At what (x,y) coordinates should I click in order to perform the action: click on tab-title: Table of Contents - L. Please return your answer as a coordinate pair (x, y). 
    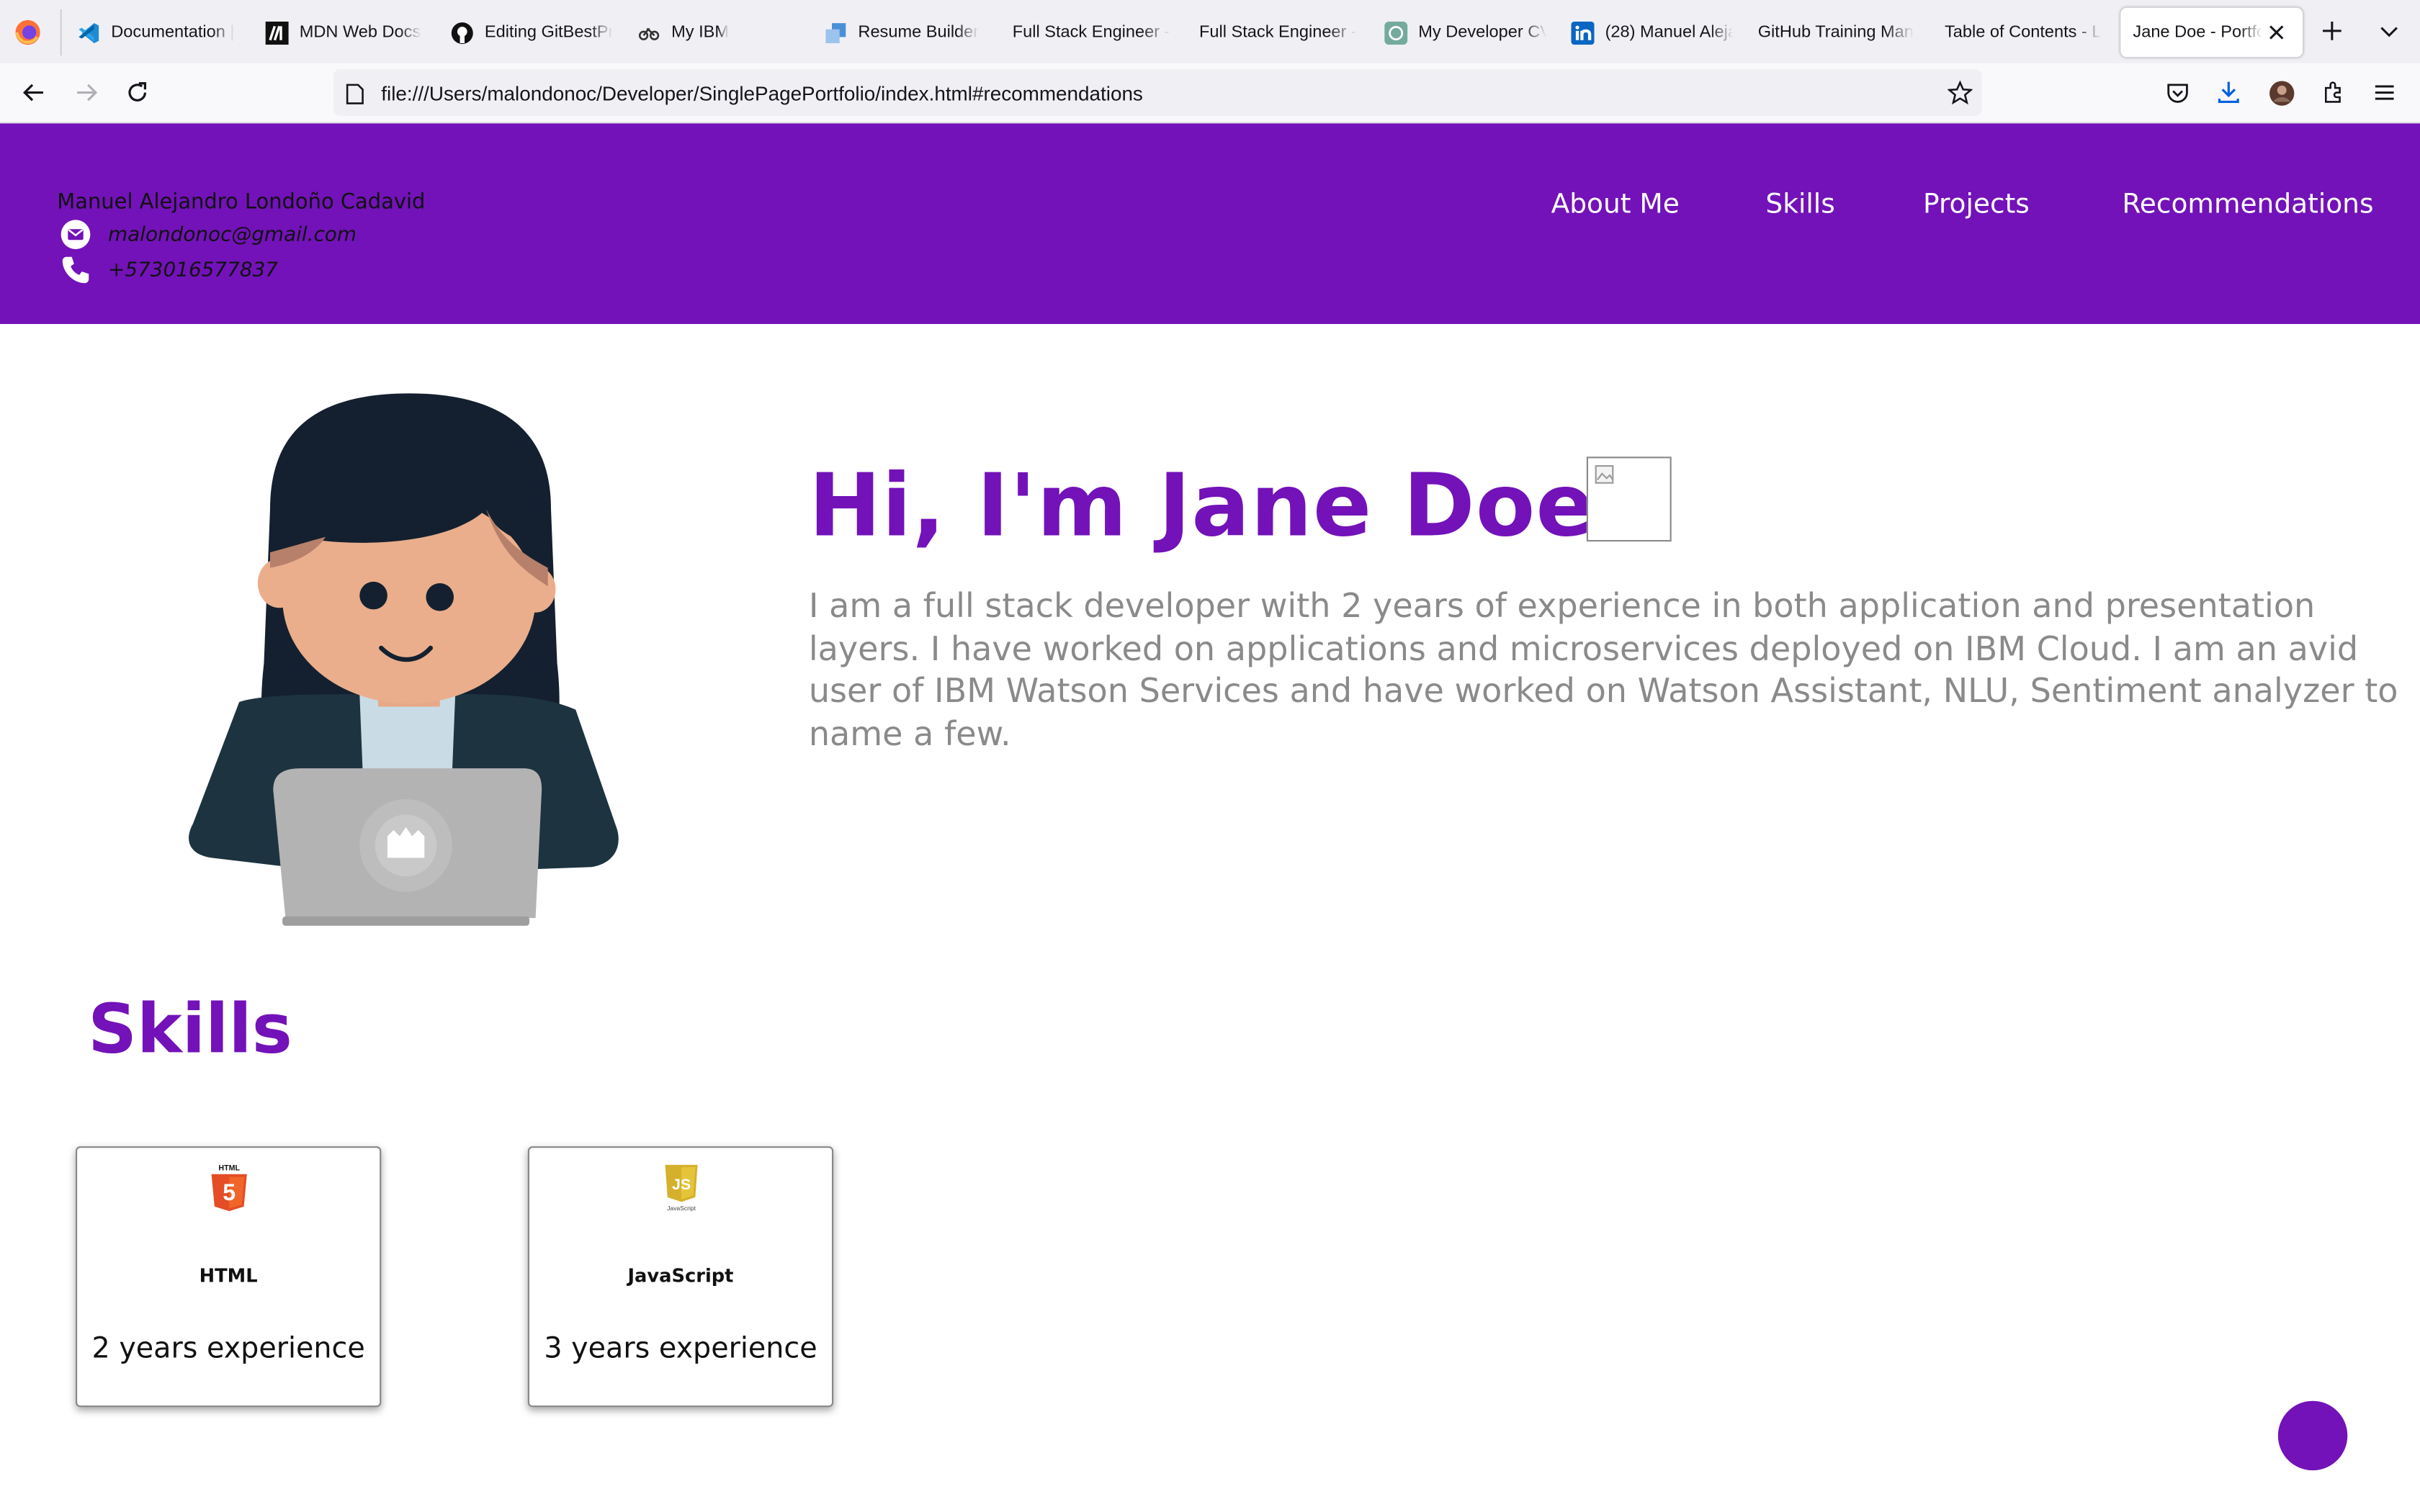
    Looking at the image, I should click on (2024, 32).